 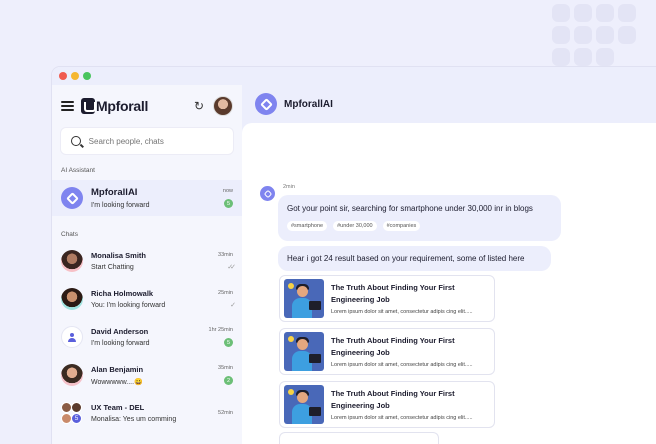 What do you see at coordinates (147, 261) in the screenshot?
I see `chat-item: Monalisa Smith Start Chatting 33min ✓✓` at bounding box center [147, 261].